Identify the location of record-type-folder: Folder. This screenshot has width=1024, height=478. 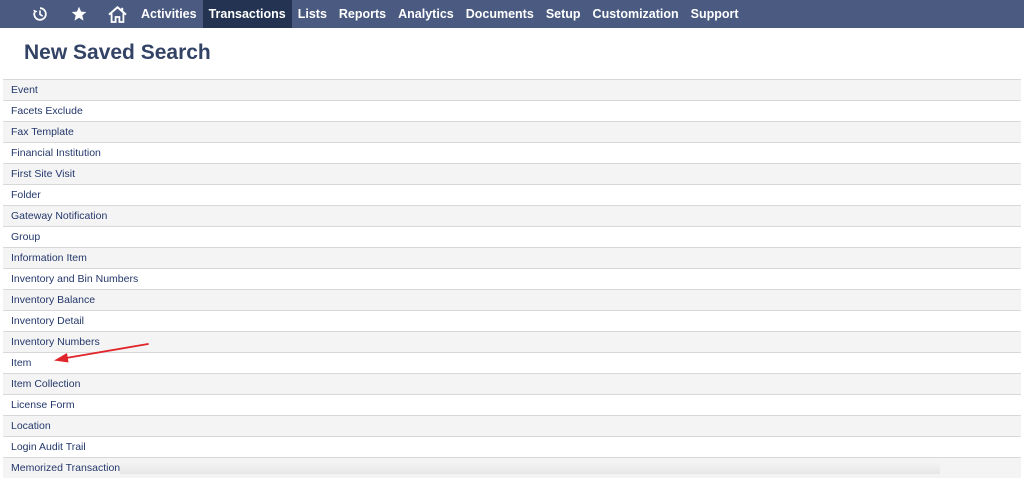
(512, 194).